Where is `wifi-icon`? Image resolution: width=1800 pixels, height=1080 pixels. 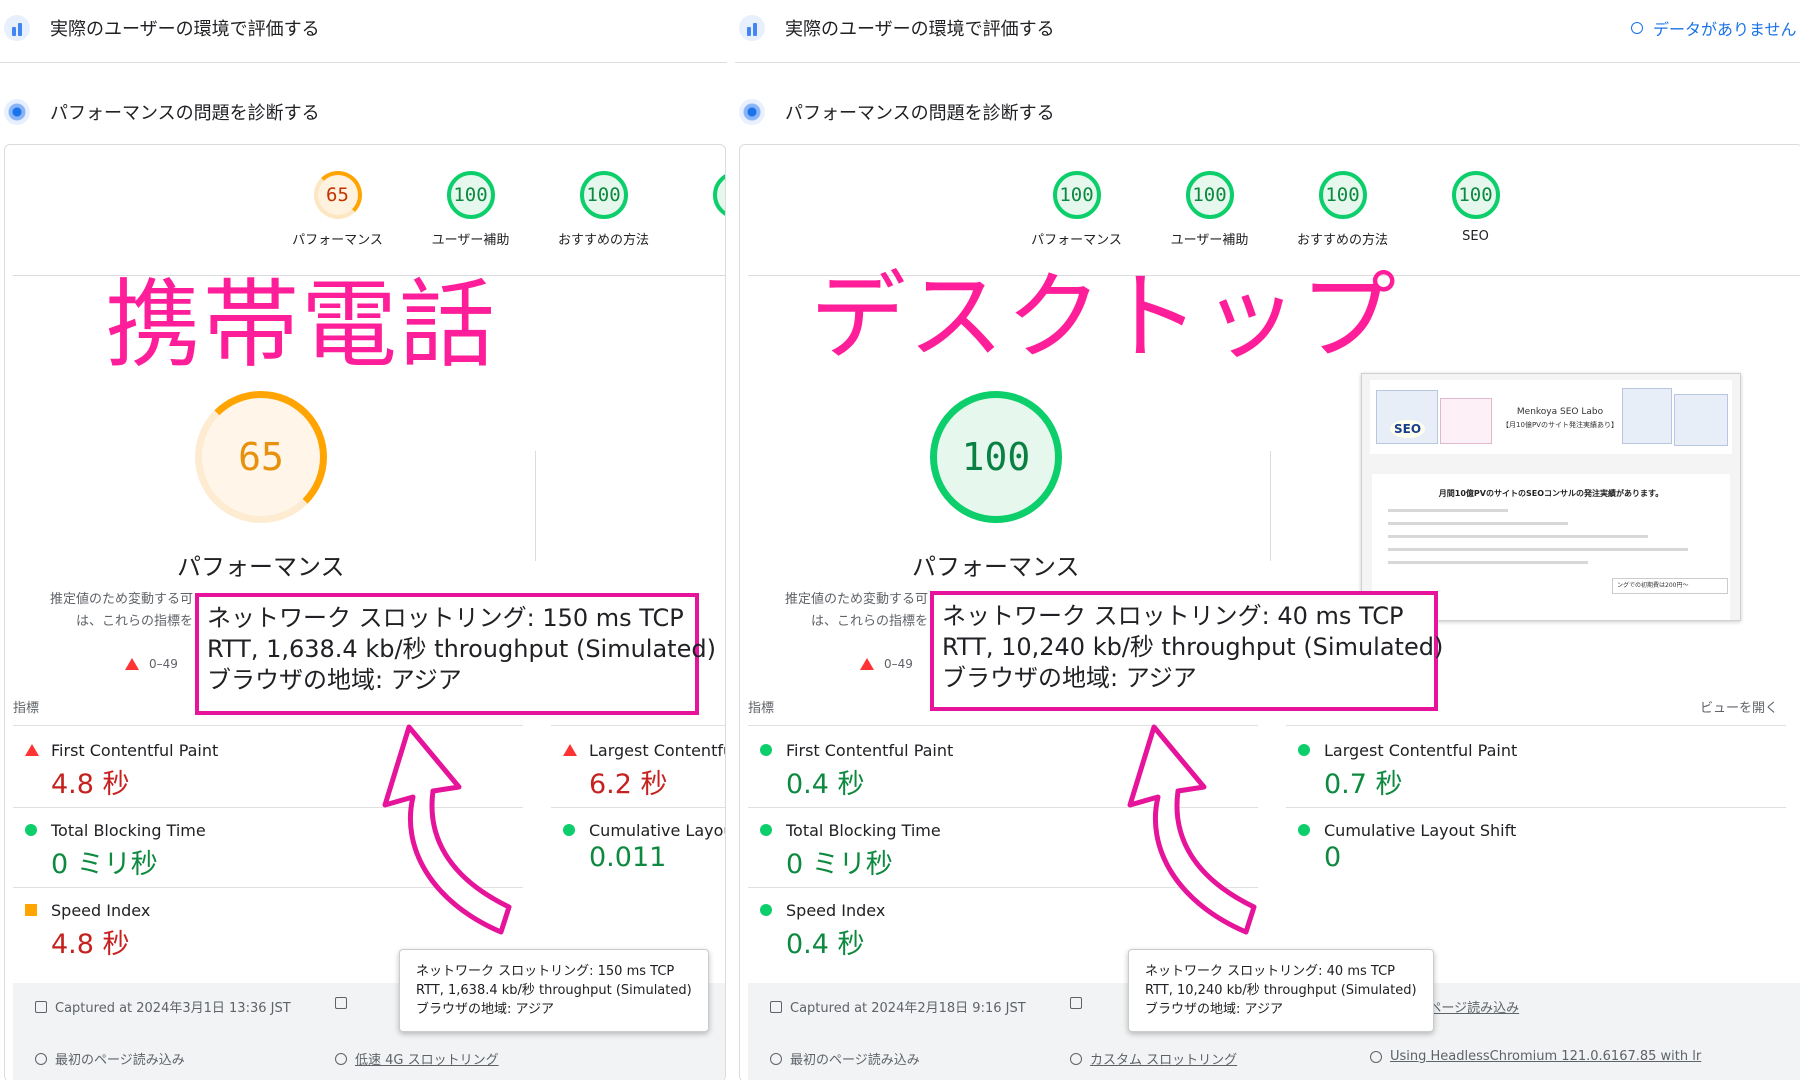
wifi-icon is located at coordinates (1076, 1058).